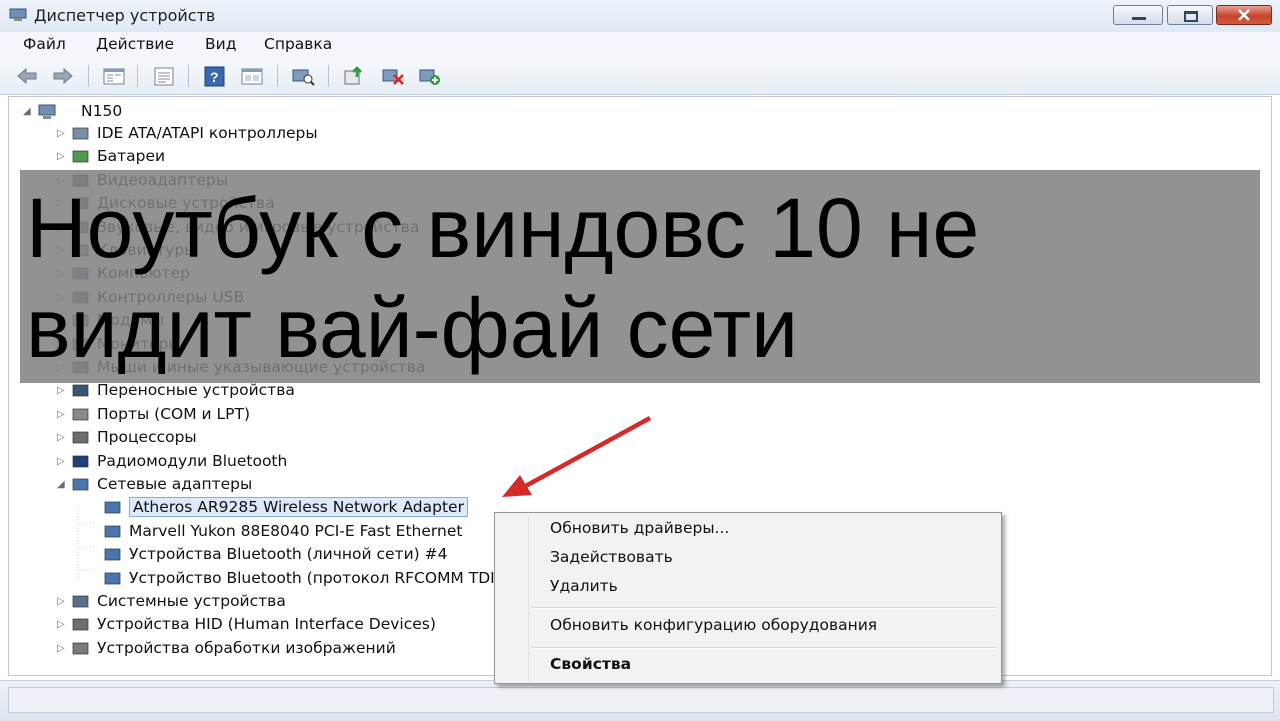 The height and width of the screenshot is (721, 1280). I want to click on caption-line-2: видит вай-фай сети, so click(412, 328).